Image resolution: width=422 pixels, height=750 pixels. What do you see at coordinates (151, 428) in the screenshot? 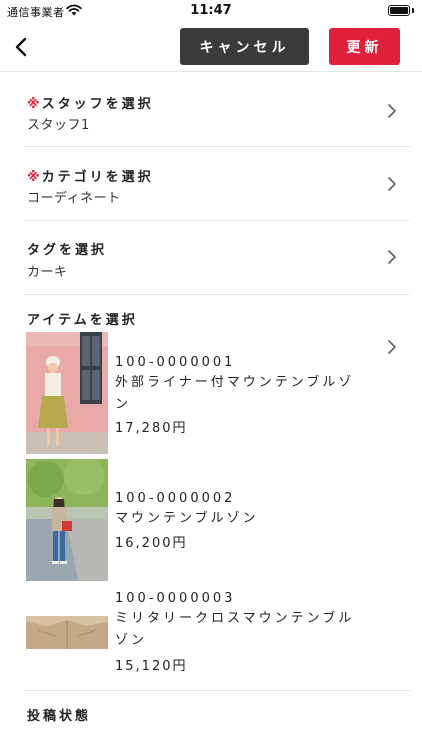
I see `item-price: 17,280円` at bounding box center [151, 428].